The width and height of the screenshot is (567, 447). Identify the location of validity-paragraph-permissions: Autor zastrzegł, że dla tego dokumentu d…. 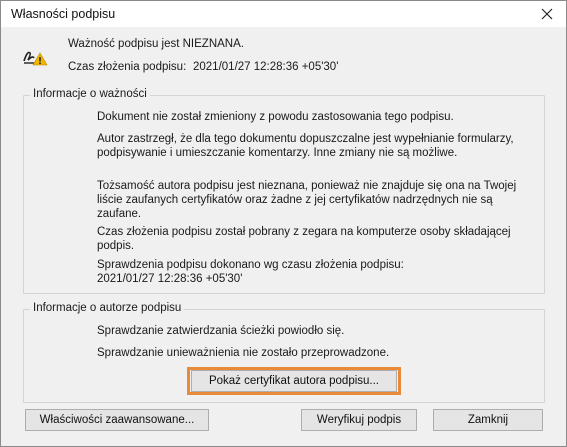
(305, 146).